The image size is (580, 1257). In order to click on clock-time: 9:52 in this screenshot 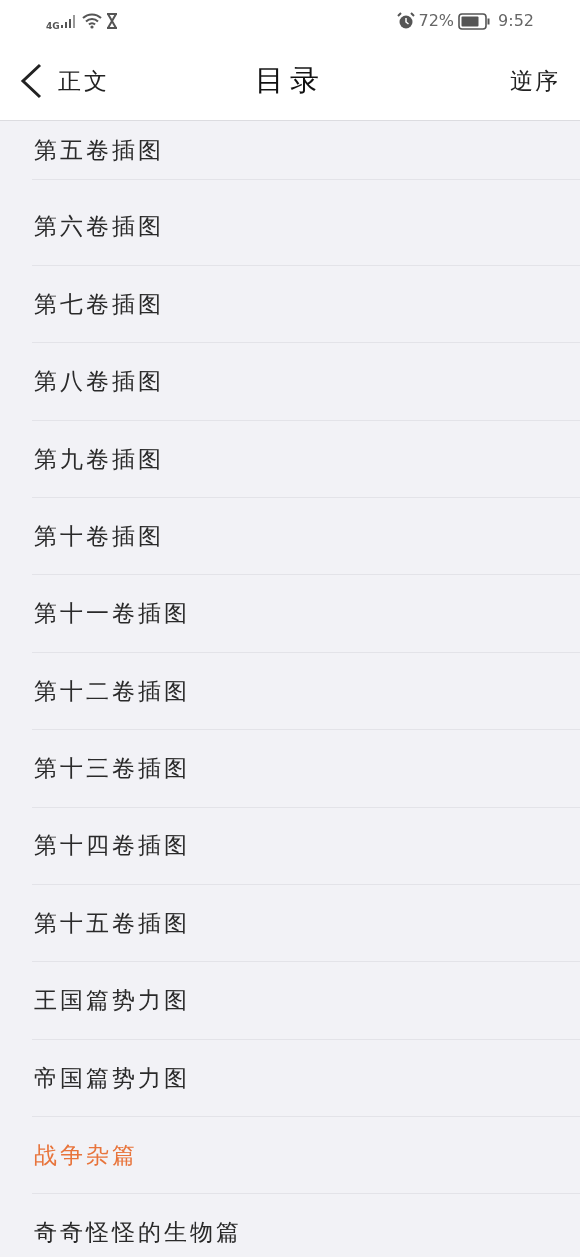, I will do `click(516, 21)`.